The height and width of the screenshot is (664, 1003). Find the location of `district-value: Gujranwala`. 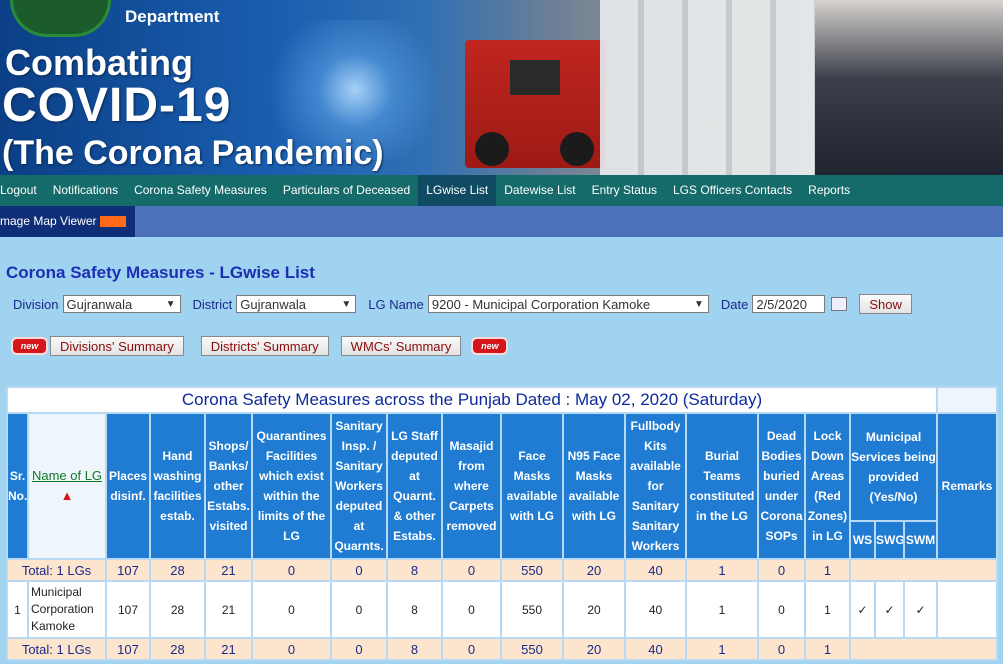

district-value: Gujranwala is located at coordinates (273, 304).